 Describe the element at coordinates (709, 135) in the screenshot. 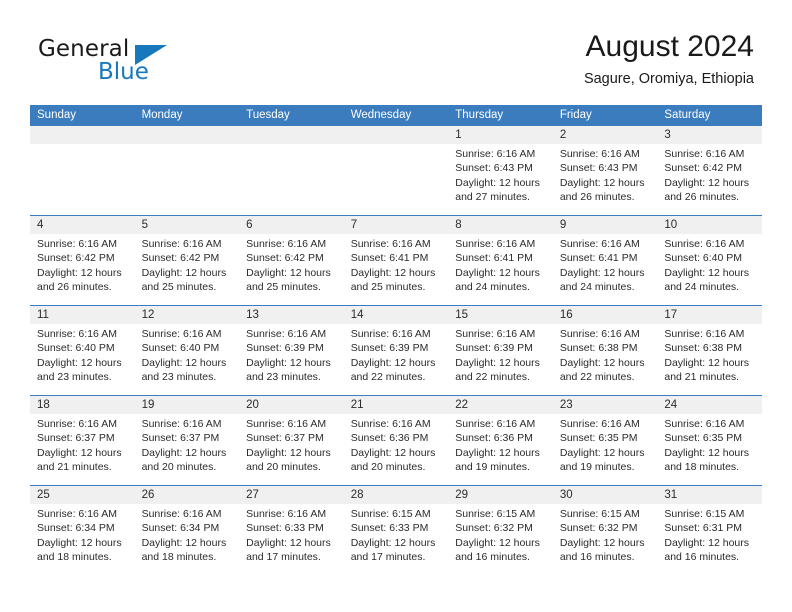

I see `day-number: 3` at that location.